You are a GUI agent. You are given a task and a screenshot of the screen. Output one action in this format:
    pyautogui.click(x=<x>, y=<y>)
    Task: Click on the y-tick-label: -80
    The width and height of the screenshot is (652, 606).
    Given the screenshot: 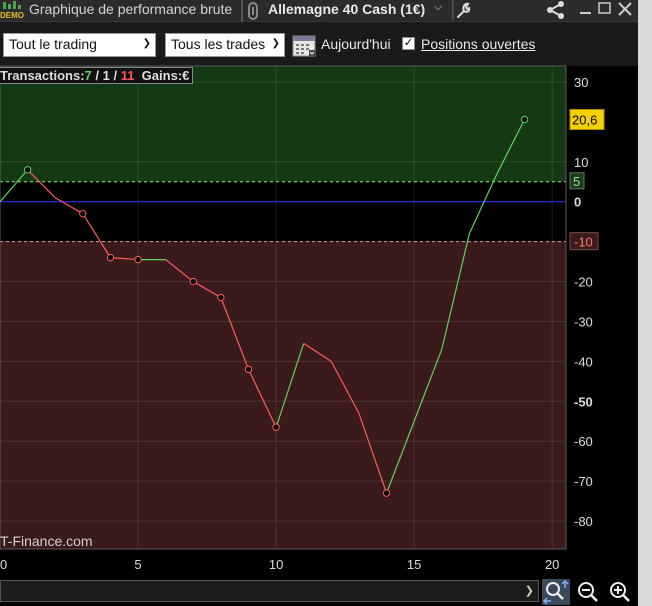 What is the action you would take?
    pyautogui.click(x=583, y=521)
    